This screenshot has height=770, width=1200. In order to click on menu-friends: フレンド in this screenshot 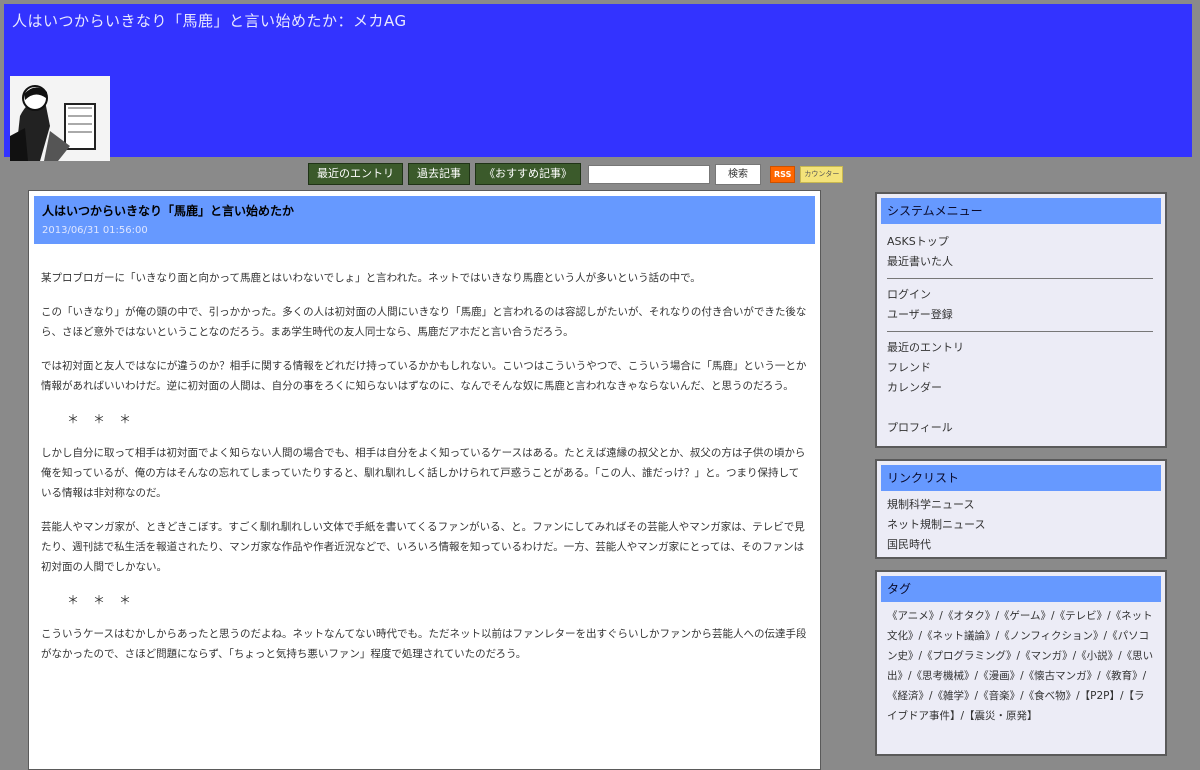, I will do `click(1021, 368)`.